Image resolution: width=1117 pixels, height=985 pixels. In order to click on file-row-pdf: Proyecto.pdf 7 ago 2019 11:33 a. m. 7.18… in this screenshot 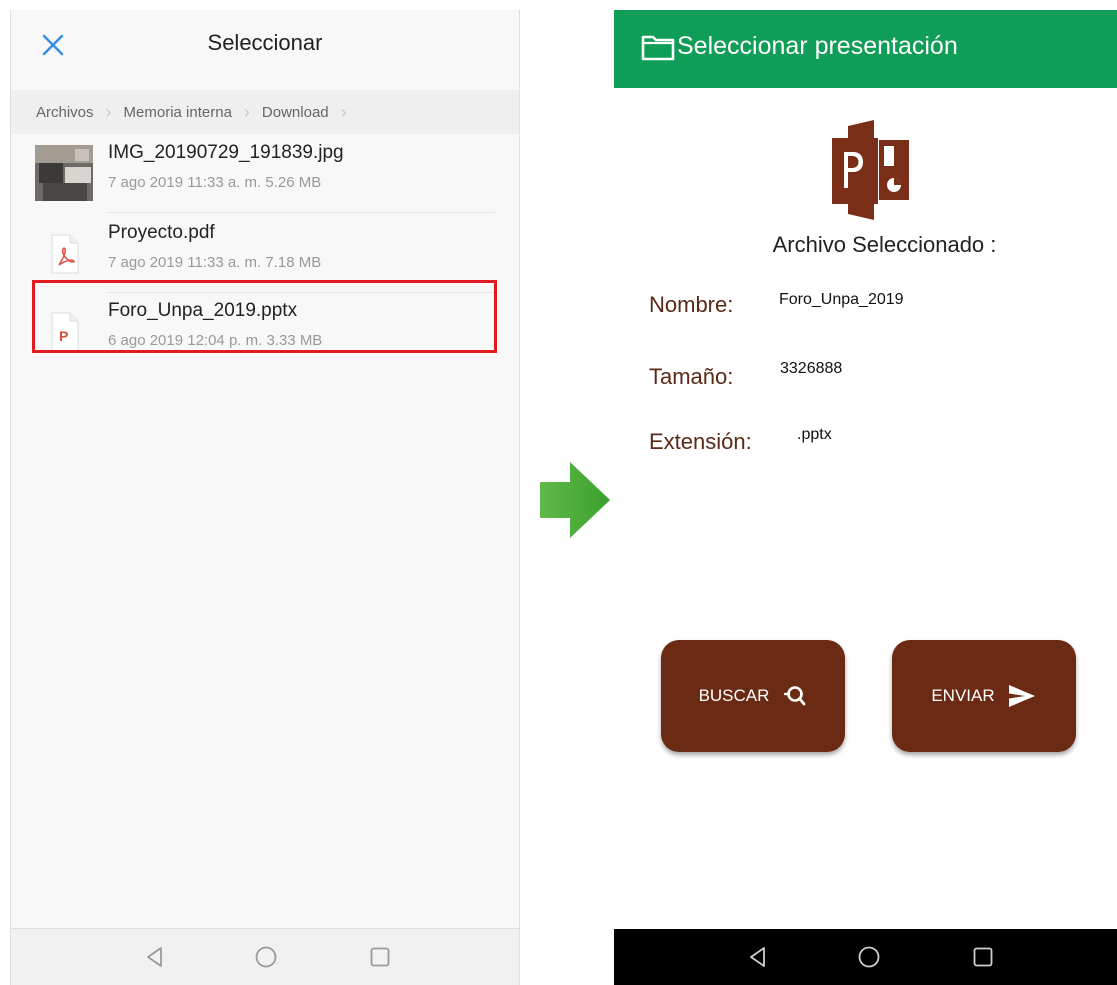, I will do `click(265, 254)`.